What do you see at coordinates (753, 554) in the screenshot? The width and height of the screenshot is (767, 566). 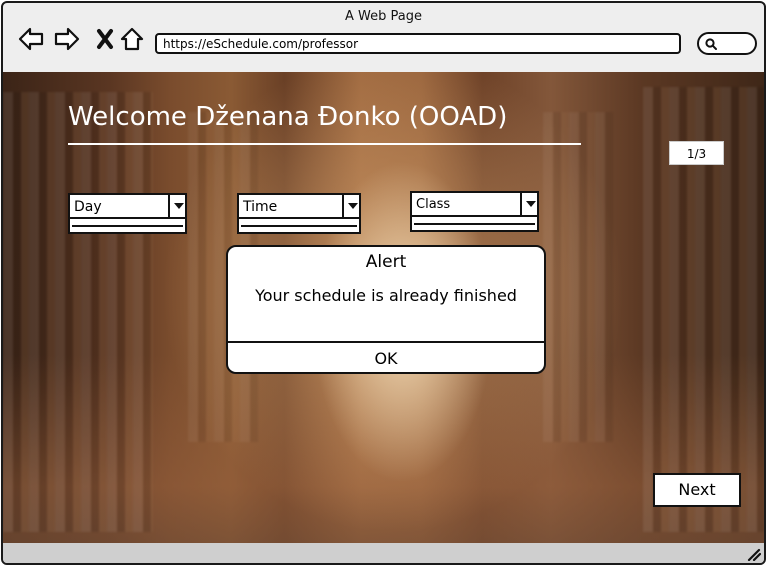 I see `resize-grip-icon` at bounding box center [753, 554].